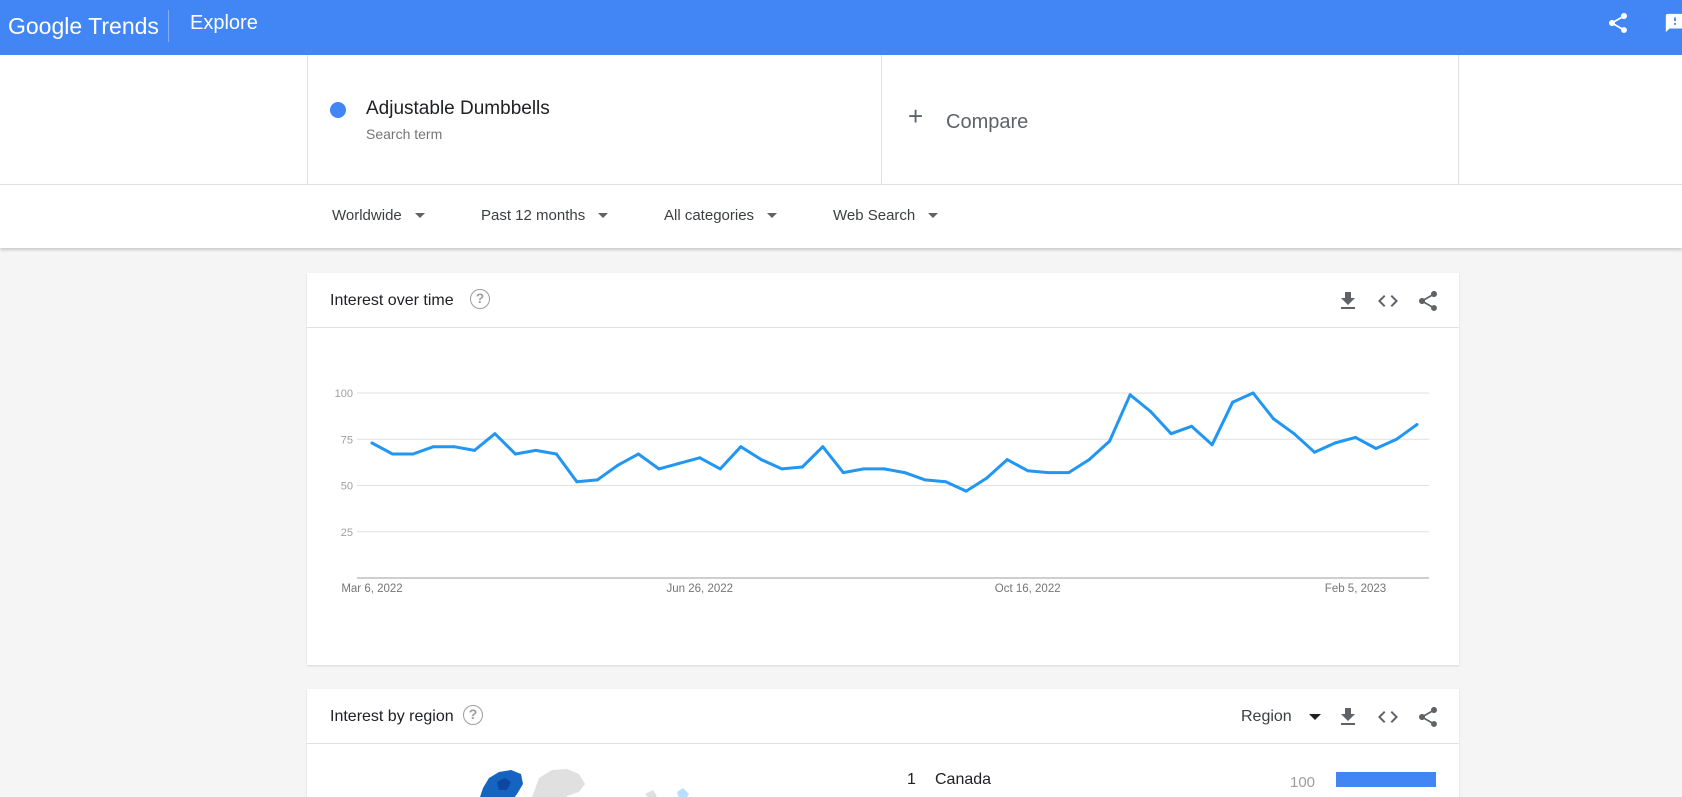 This screenshot has width=1682, height=797. Describe the element at coordinates (392, 300) in the screenshot. I see `card-title: Interest over time` at that location.